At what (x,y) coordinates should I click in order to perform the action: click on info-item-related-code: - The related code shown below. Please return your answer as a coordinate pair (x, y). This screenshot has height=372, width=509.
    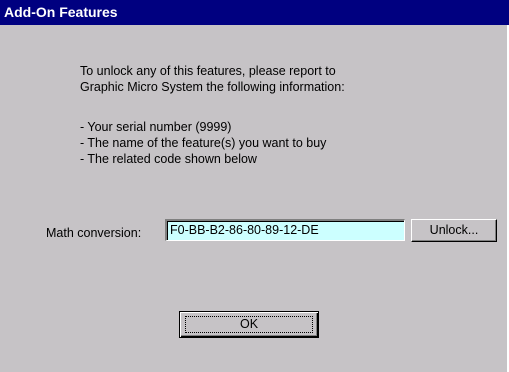
    Looking at the image, I should click on (168, 159).